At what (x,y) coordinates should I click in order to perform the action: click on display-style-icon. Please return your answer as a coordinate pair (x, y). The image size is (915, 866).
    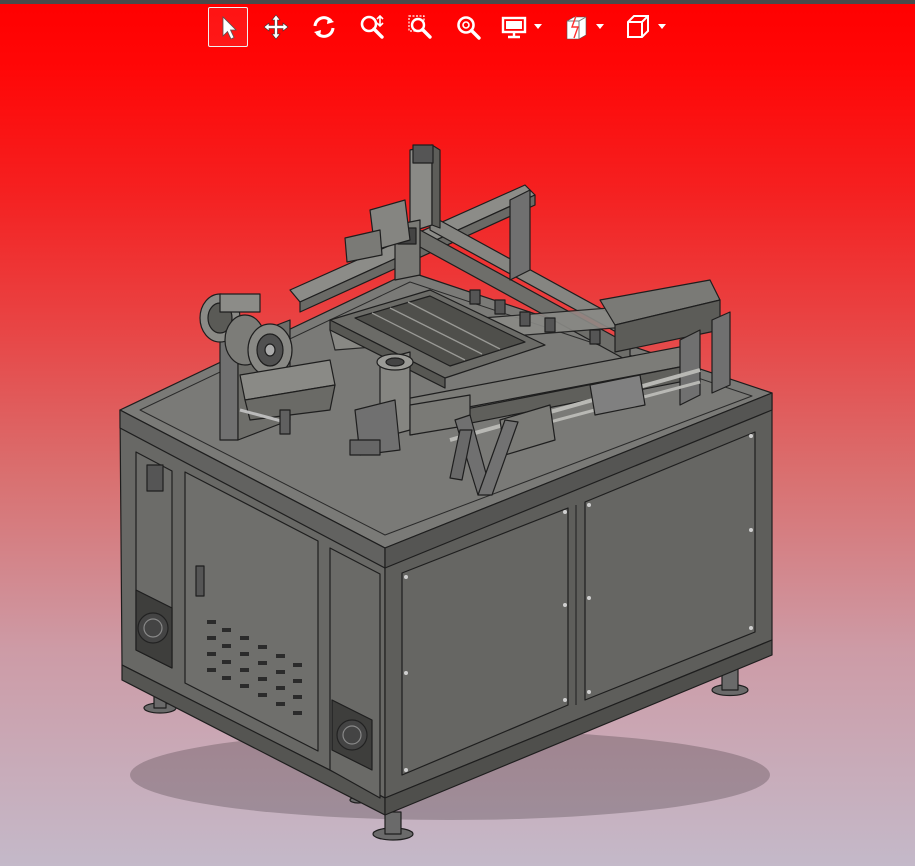
    Looking at the image, I should click on (514, 27).